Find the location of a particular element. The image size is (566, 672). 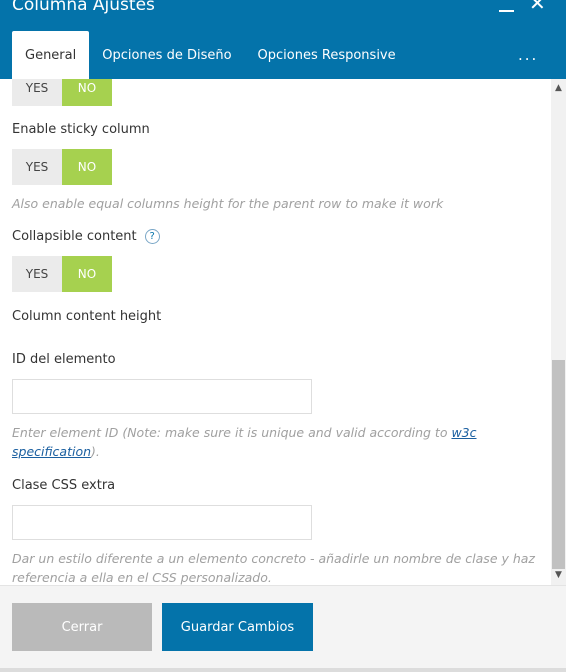

sticky-column-toggle: YES NO is located at coordinates (62, 167).